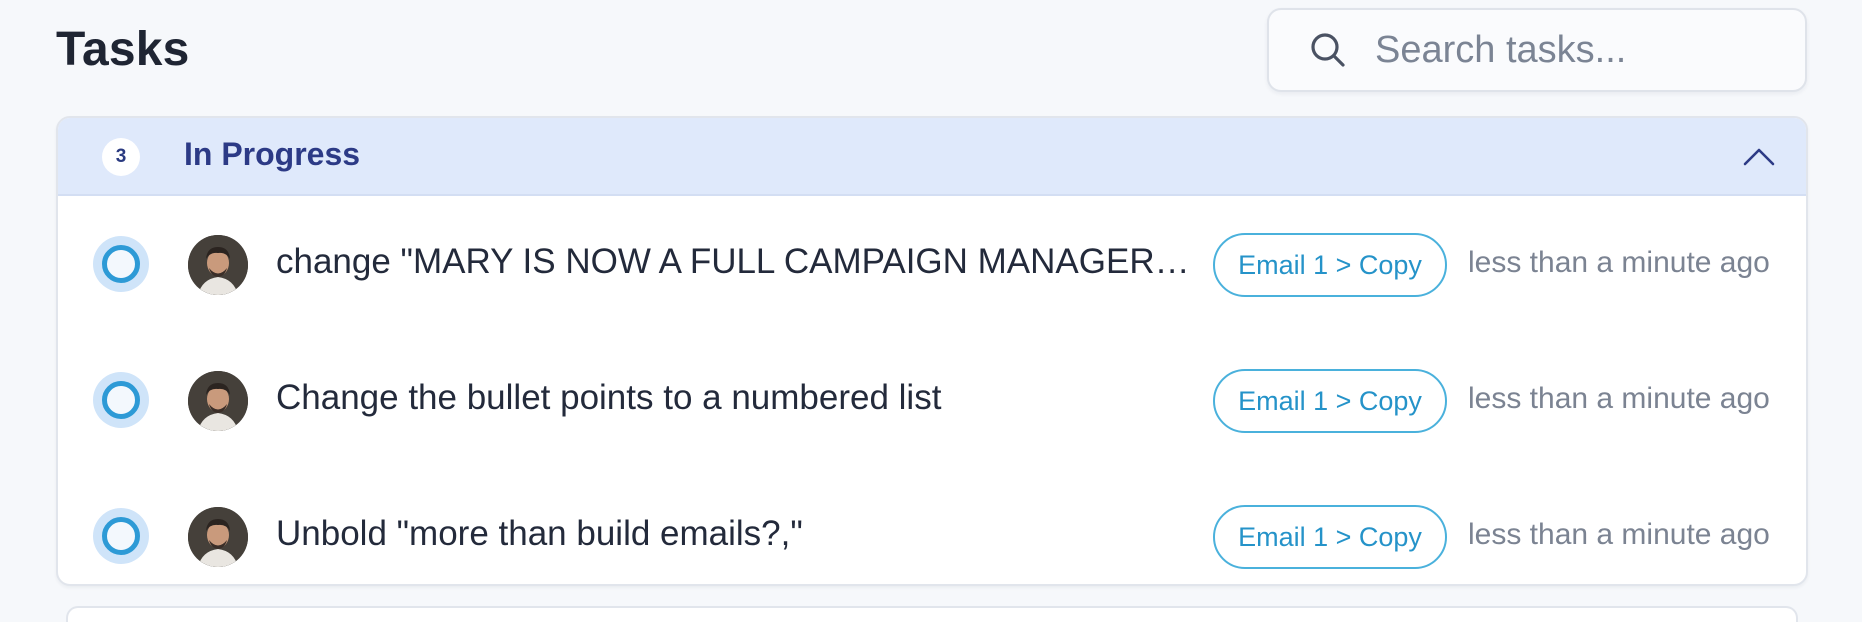  Describe the element at coordinates (932, 614) in the screenshot. I see `next-task-group` at that location.